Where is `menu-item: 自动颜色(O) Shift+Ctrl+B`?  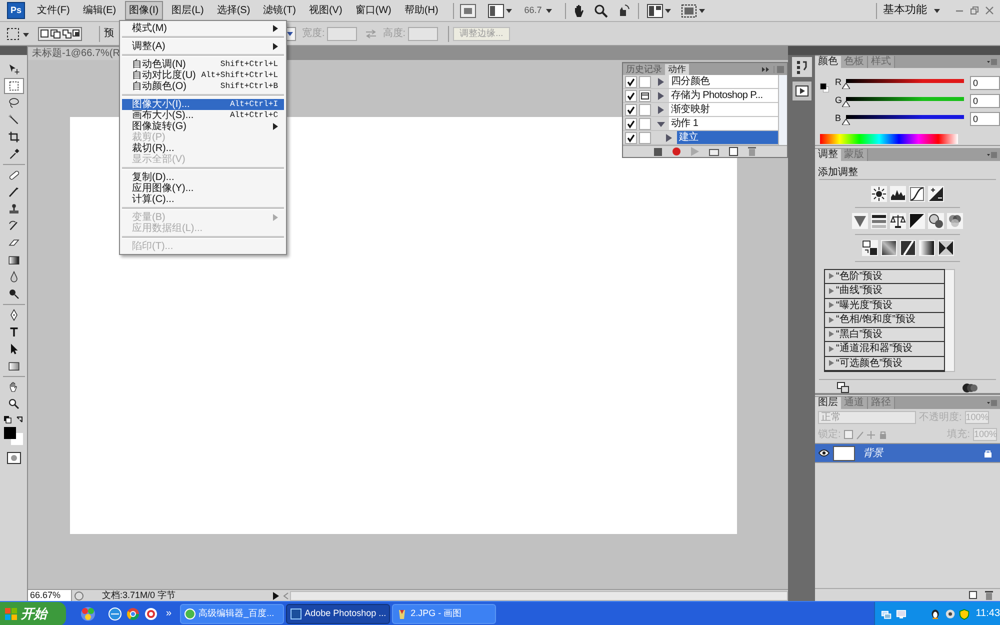
menu-item: 自动颜色(O) Shift+Ctrl+B is located at coordinates (203, 86).